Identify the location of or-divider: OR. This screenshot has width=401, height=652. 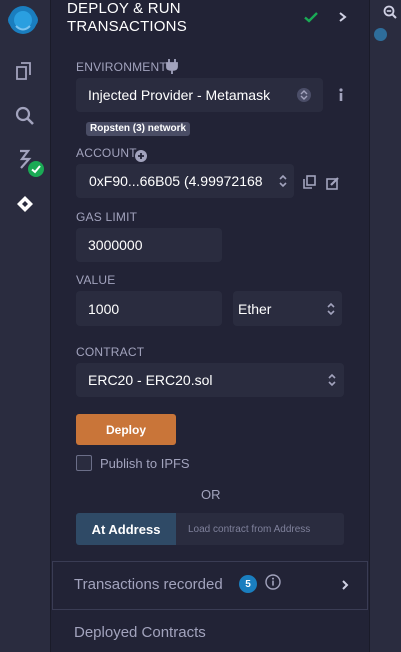
(211, 494).